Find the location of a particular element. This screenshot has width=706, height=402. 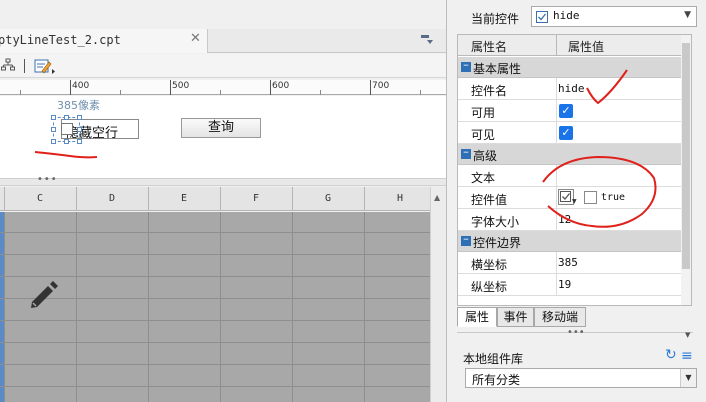

property-row-y: 纵坐标 19 is located at coordinates (574, 285).